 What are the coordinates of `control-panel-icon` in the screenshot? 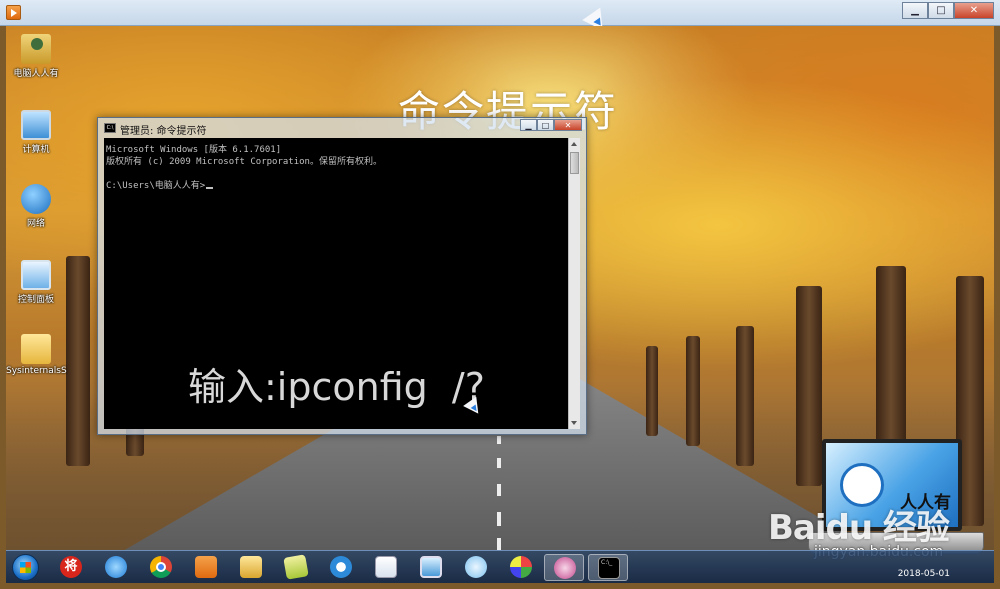 It's located at (36, 275).